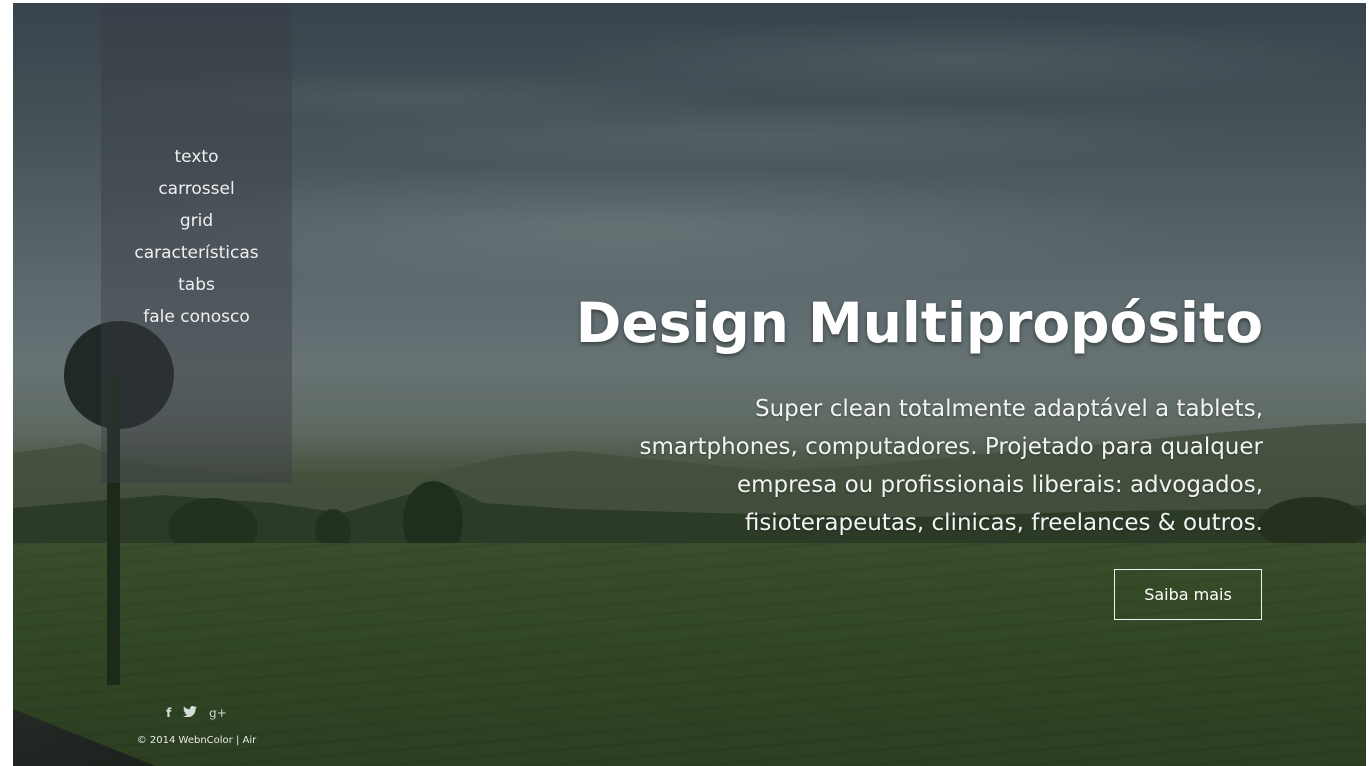 This screenshot has height=766, width=1369. I want to click on social-links: f g+, so click(196, 713).